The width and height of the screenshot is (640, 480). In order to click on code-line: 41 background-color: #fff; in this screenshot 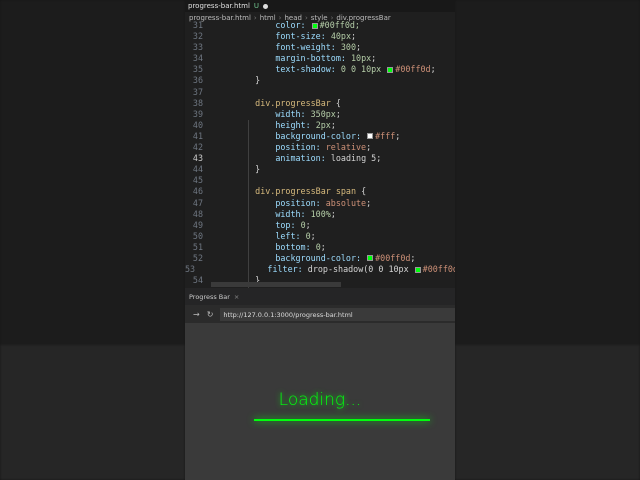, I will do `click(320, 136)`.